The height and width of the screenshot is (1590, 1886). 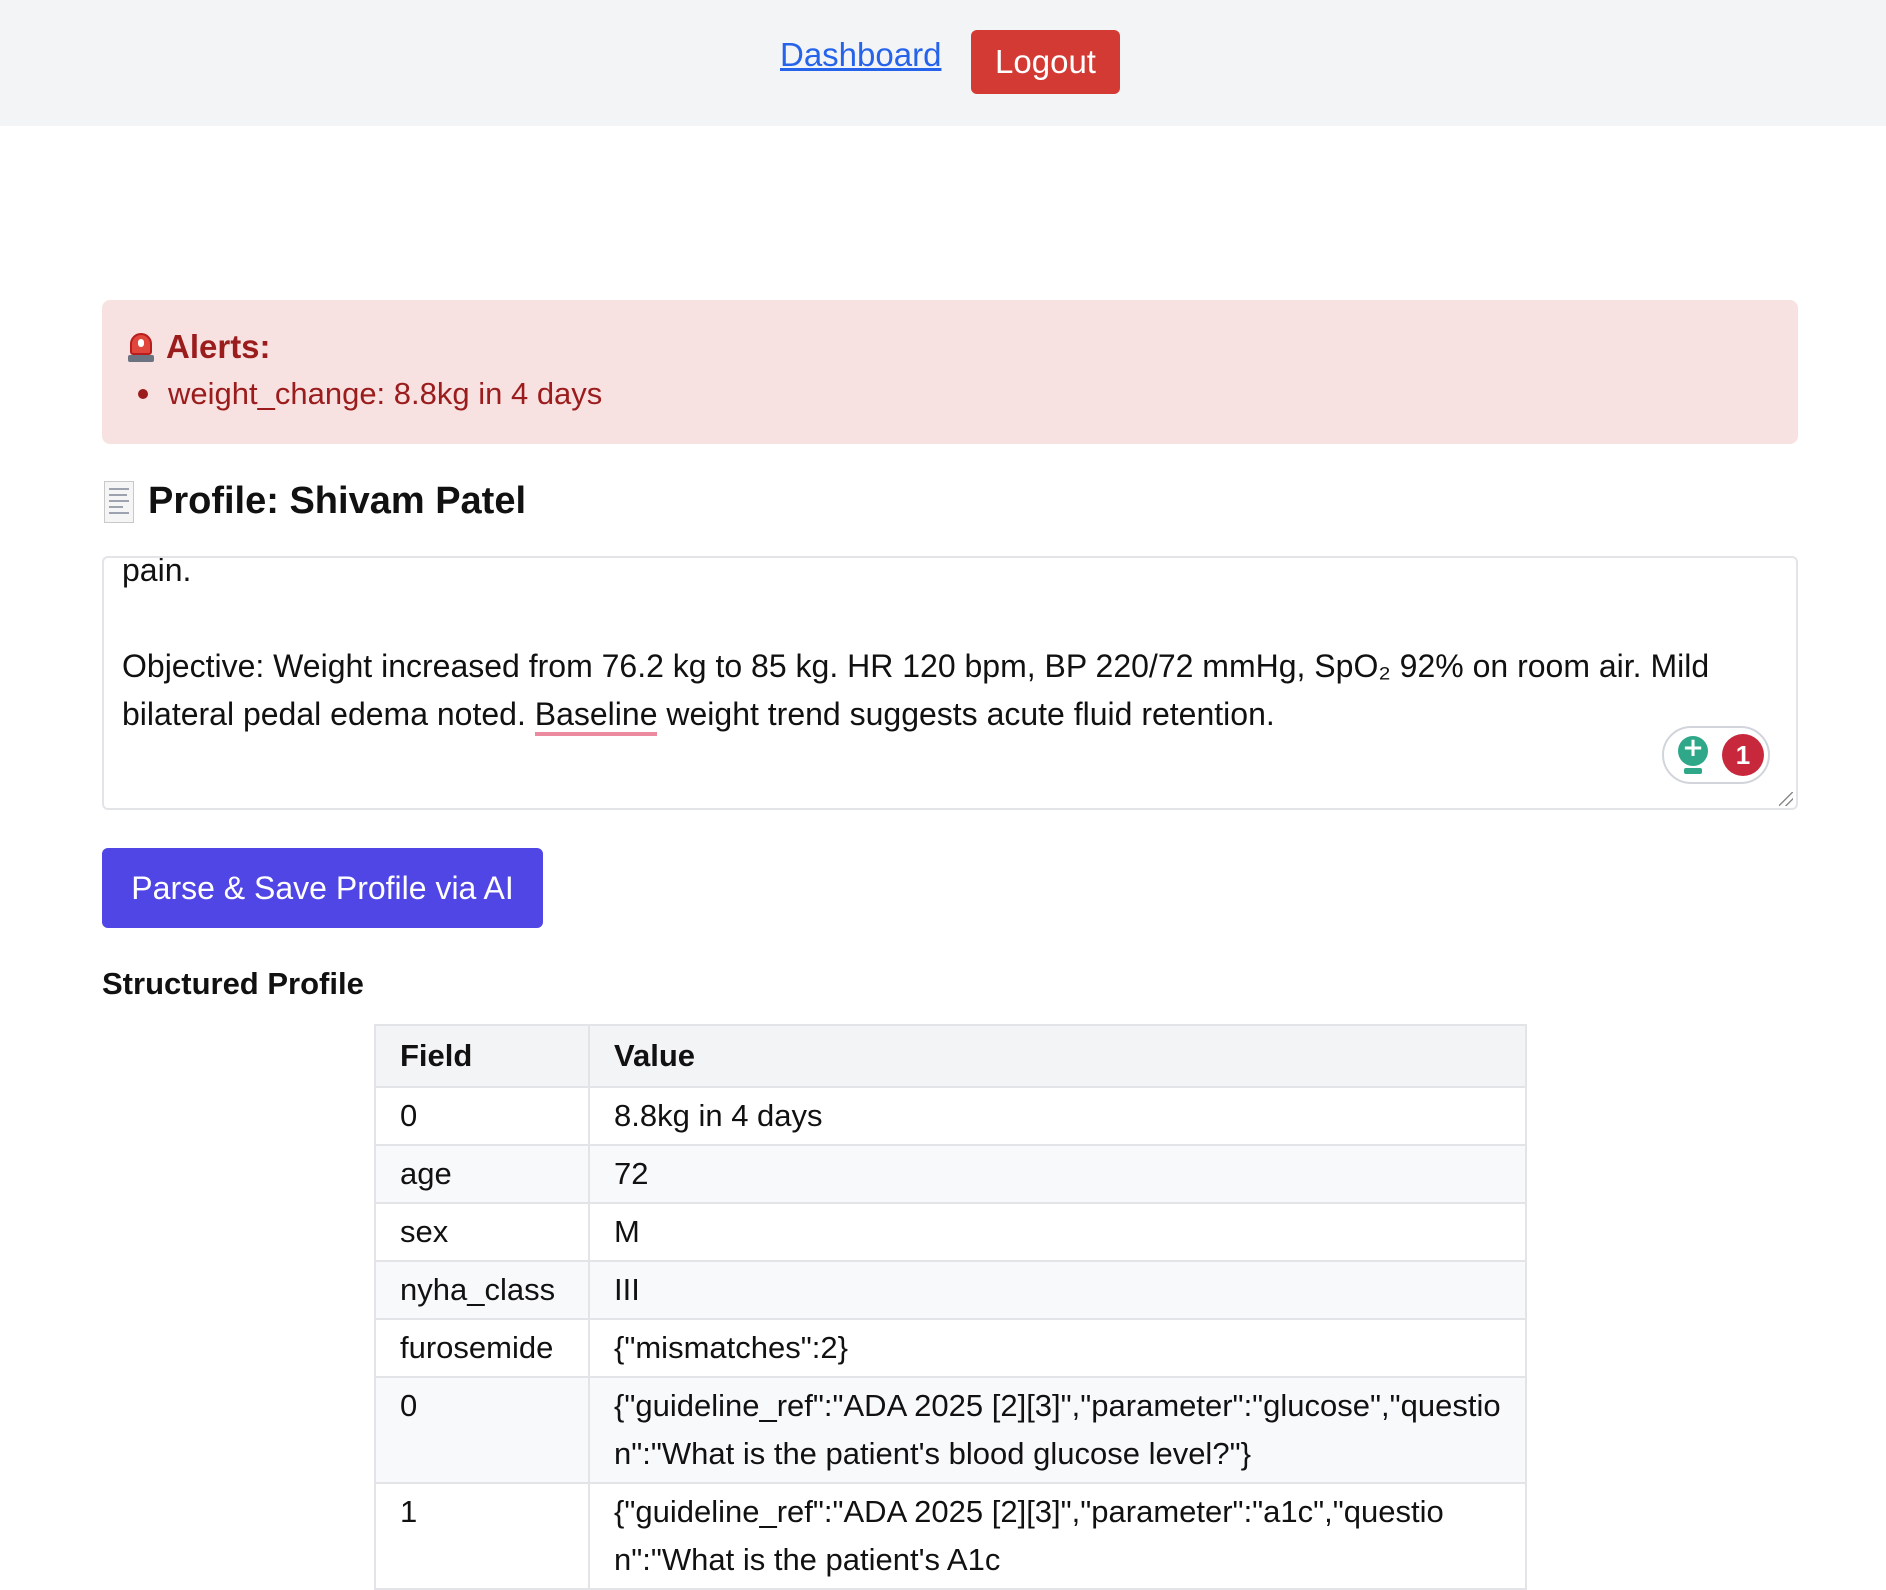 What do you see at coordinates (1057, 1290) in the screenshot?
I see `value-cell: III` at bounding box center [1057, 1290].